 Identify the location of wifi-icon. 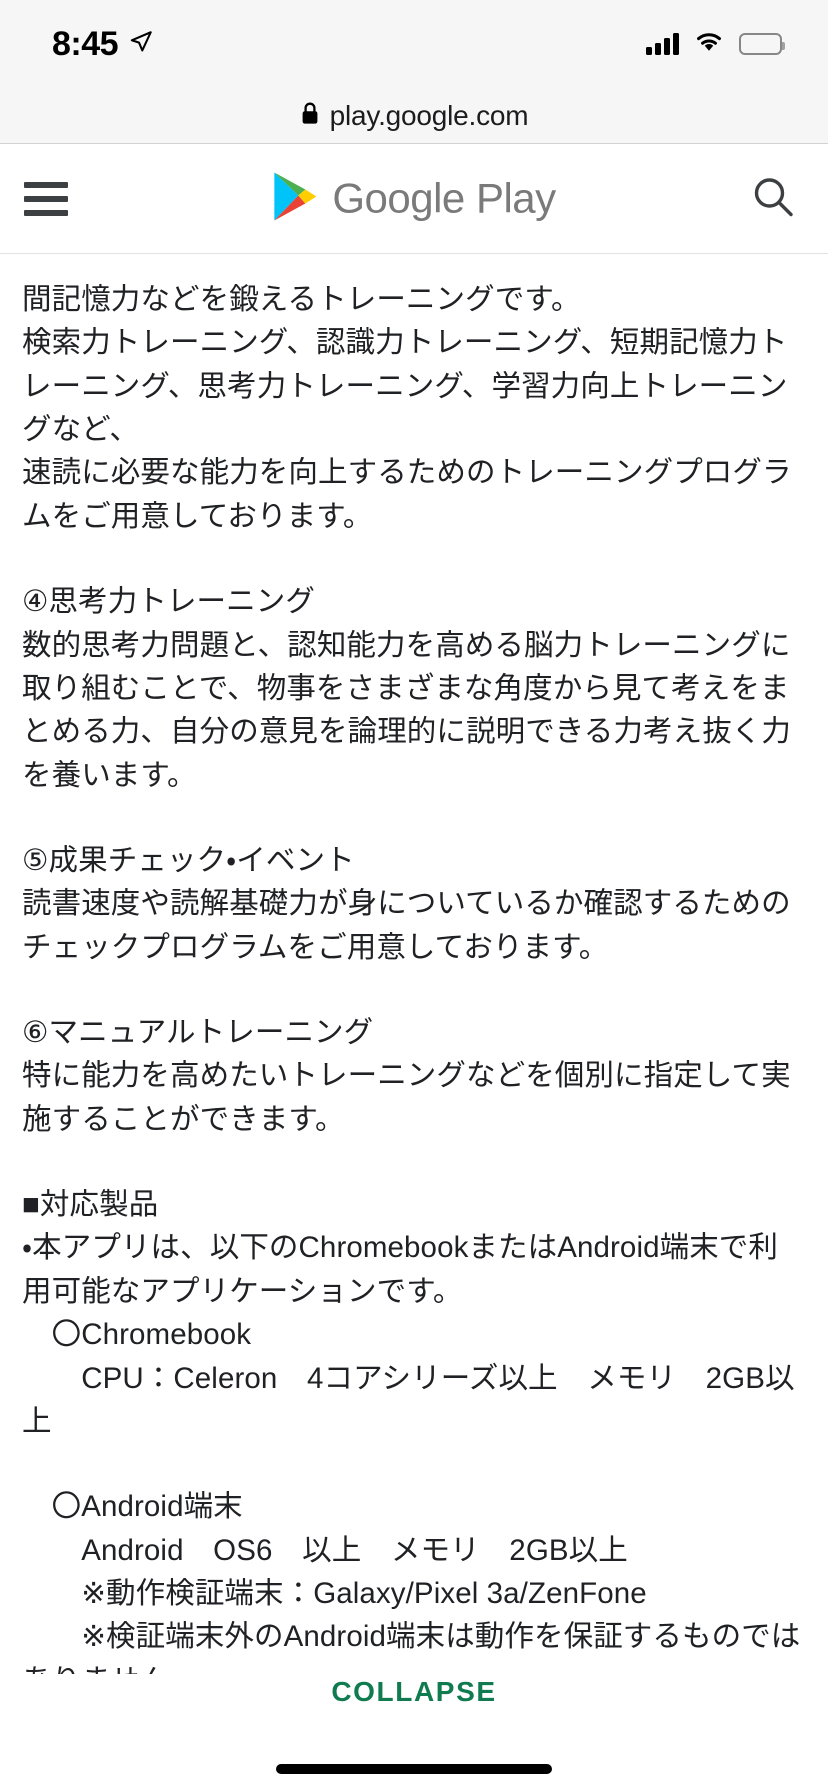
(709, 44).